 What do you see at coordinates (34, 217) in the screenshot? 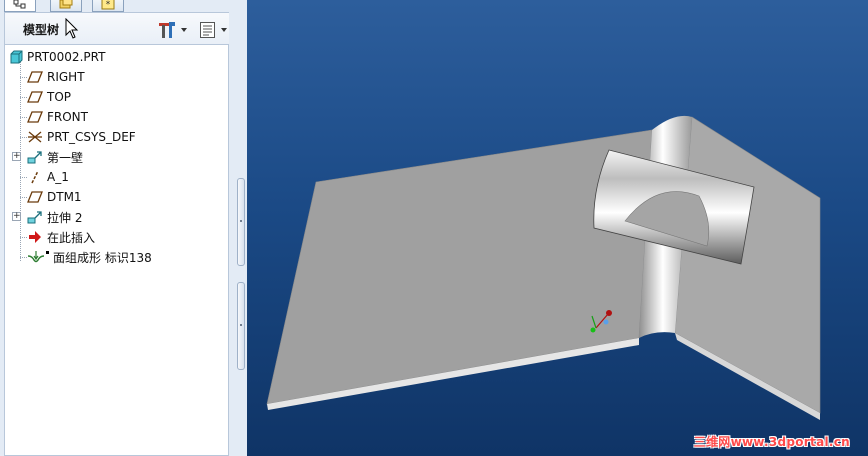
I see `extrude-icon` at bounding box center [34, 217].